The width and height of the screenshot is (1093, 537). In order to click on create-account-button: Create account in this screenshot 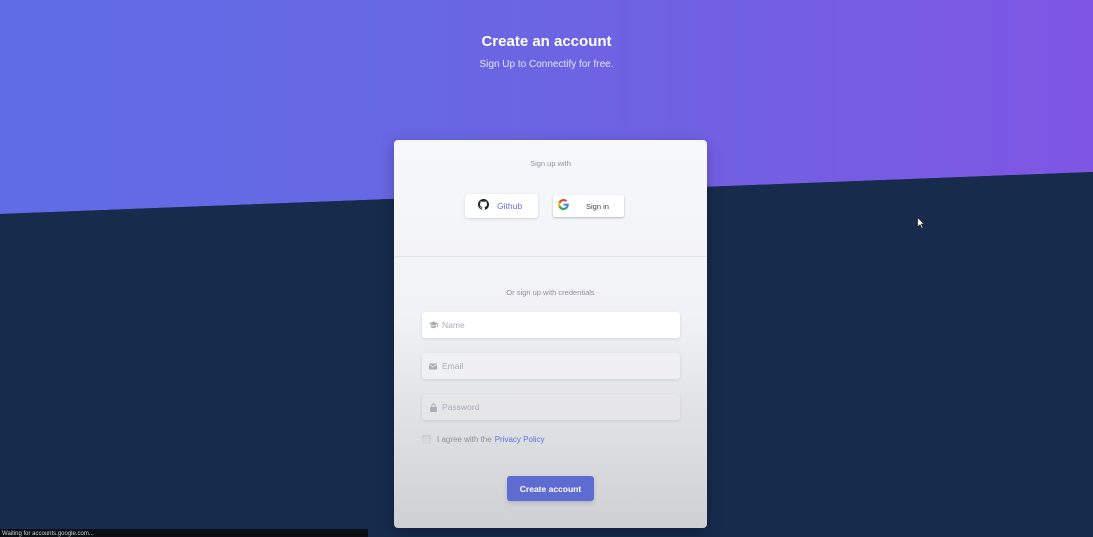, I will do `click(550, 488)`.